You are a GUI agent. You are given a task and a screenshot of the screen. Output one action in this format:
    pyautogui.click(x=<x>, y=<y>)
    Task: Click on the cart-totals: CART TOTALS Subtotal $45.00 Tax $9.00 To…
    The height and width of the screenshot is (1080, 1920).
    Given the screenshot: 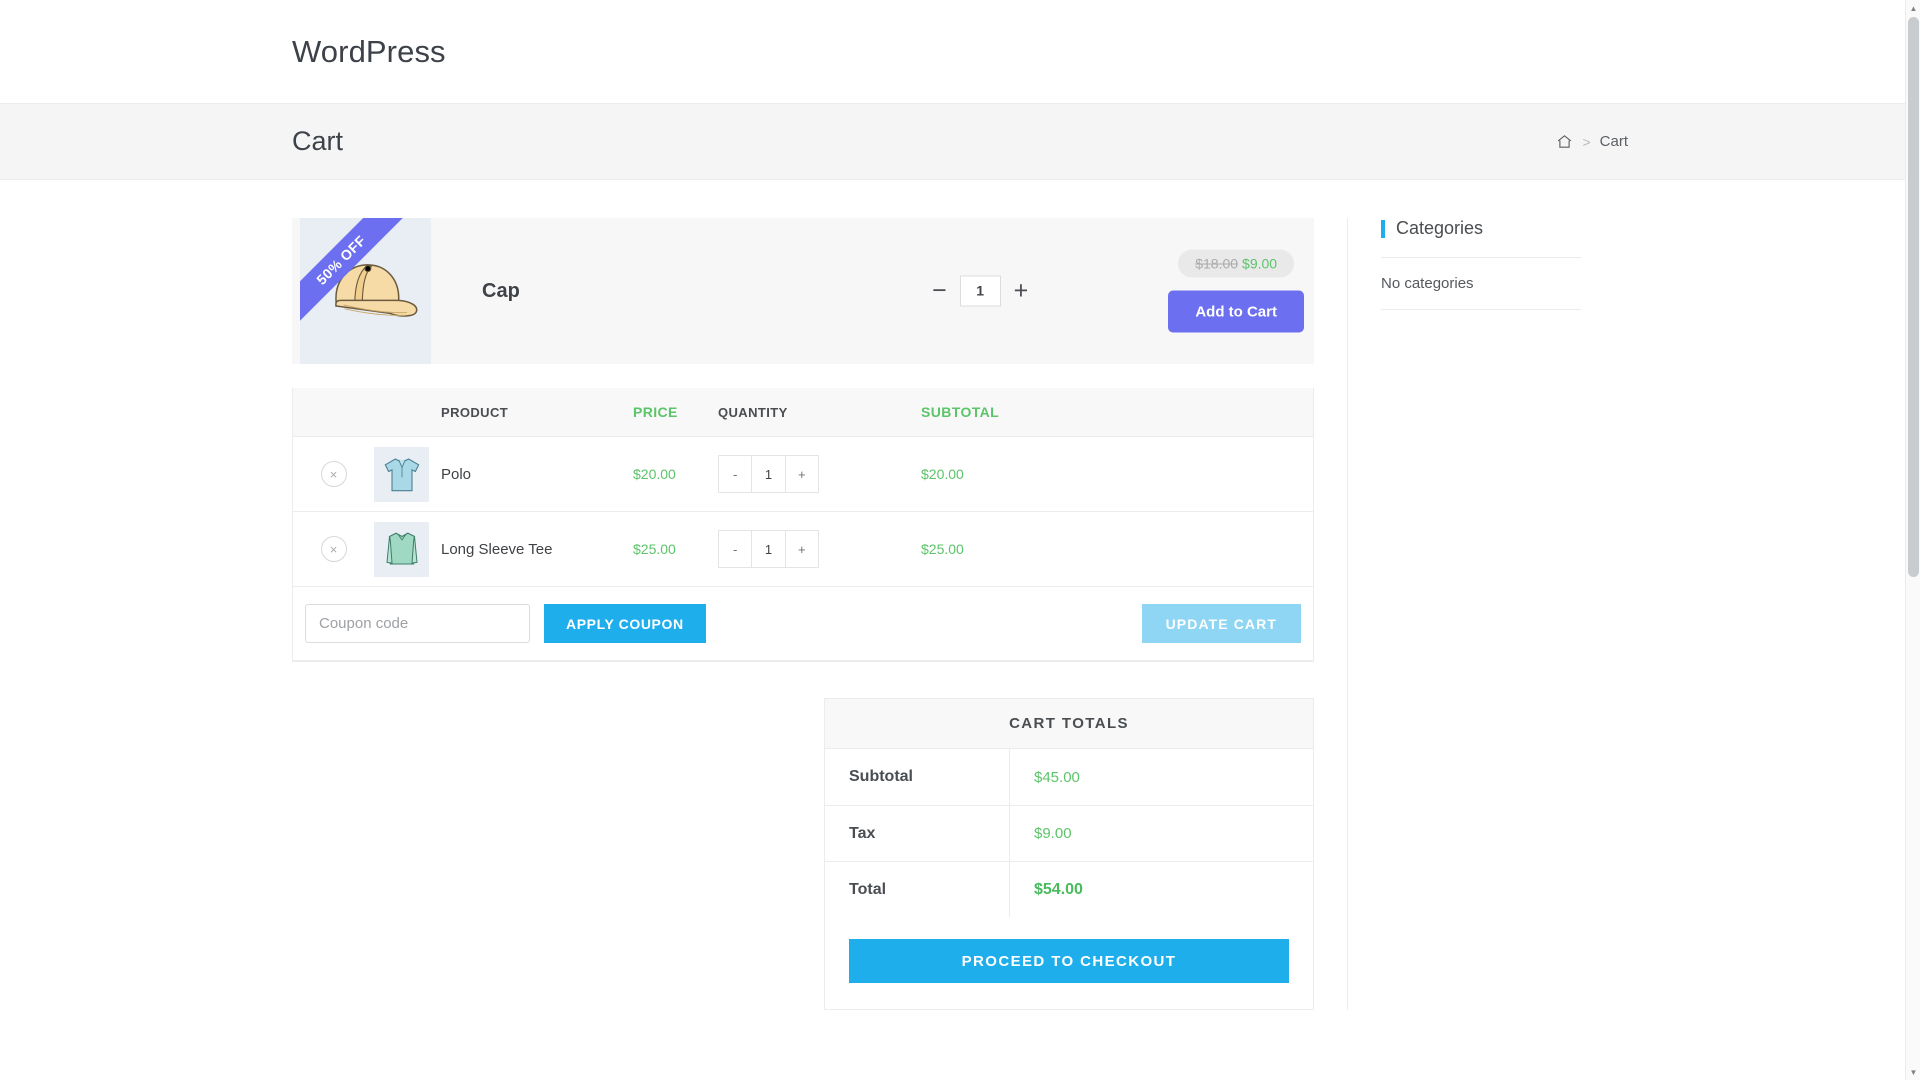 What is the action you would take?
    pyautogui.click(x=1069, y=854)
    